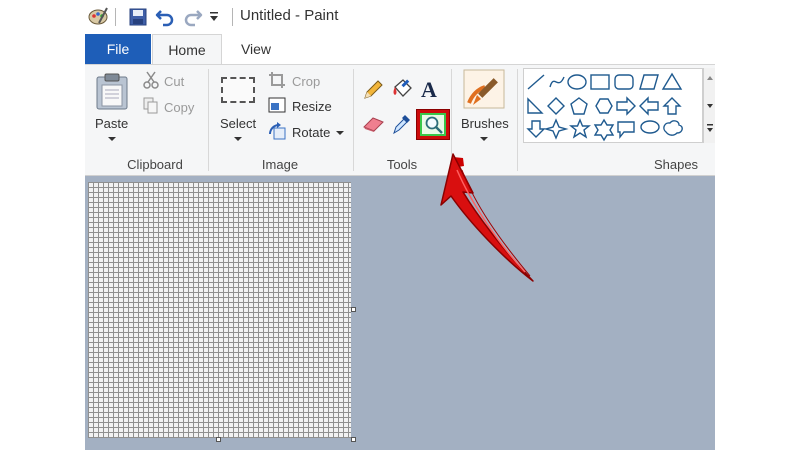 This screenshot has height=450, width=800. I want to click on tab-file: File, so click(118, 49).